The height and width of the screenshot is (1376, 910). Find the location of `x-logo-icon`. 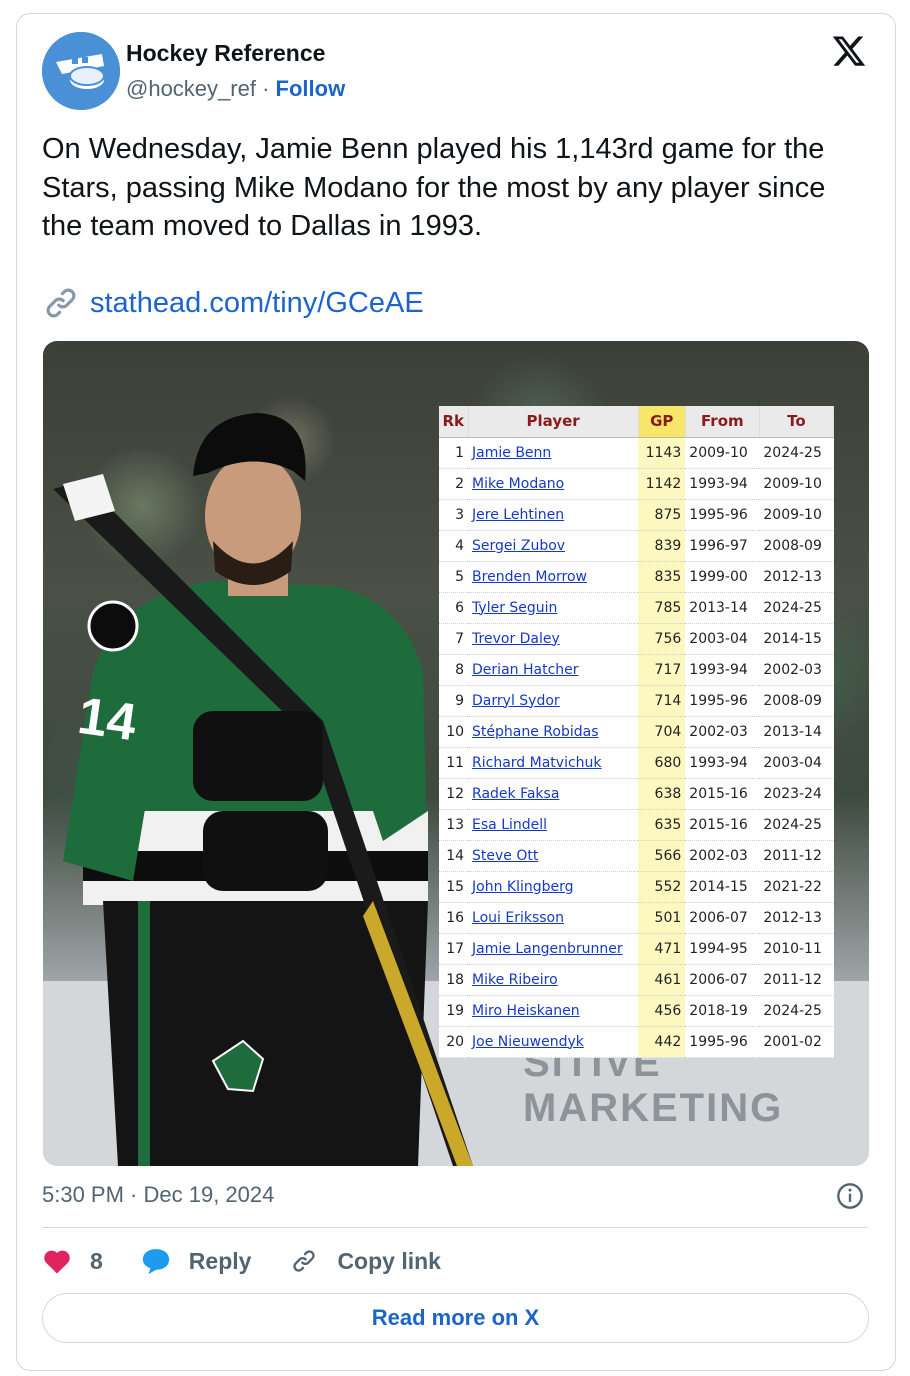

x-logo-icon is located at coordinates (849, 51).